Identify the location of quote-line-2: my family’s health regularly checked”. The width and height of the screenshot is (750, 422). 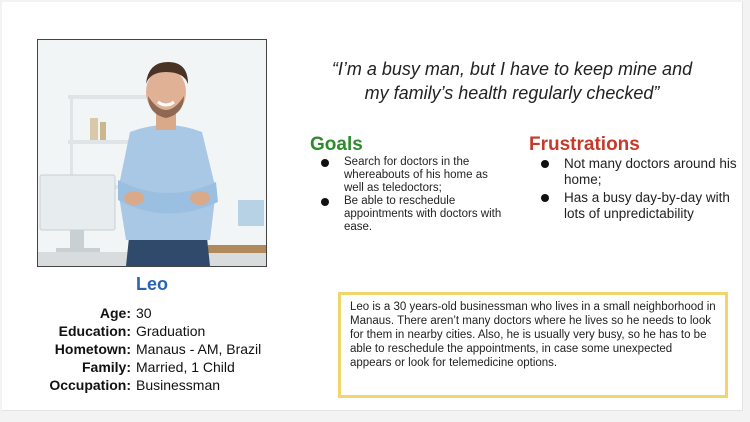
(512, 93).